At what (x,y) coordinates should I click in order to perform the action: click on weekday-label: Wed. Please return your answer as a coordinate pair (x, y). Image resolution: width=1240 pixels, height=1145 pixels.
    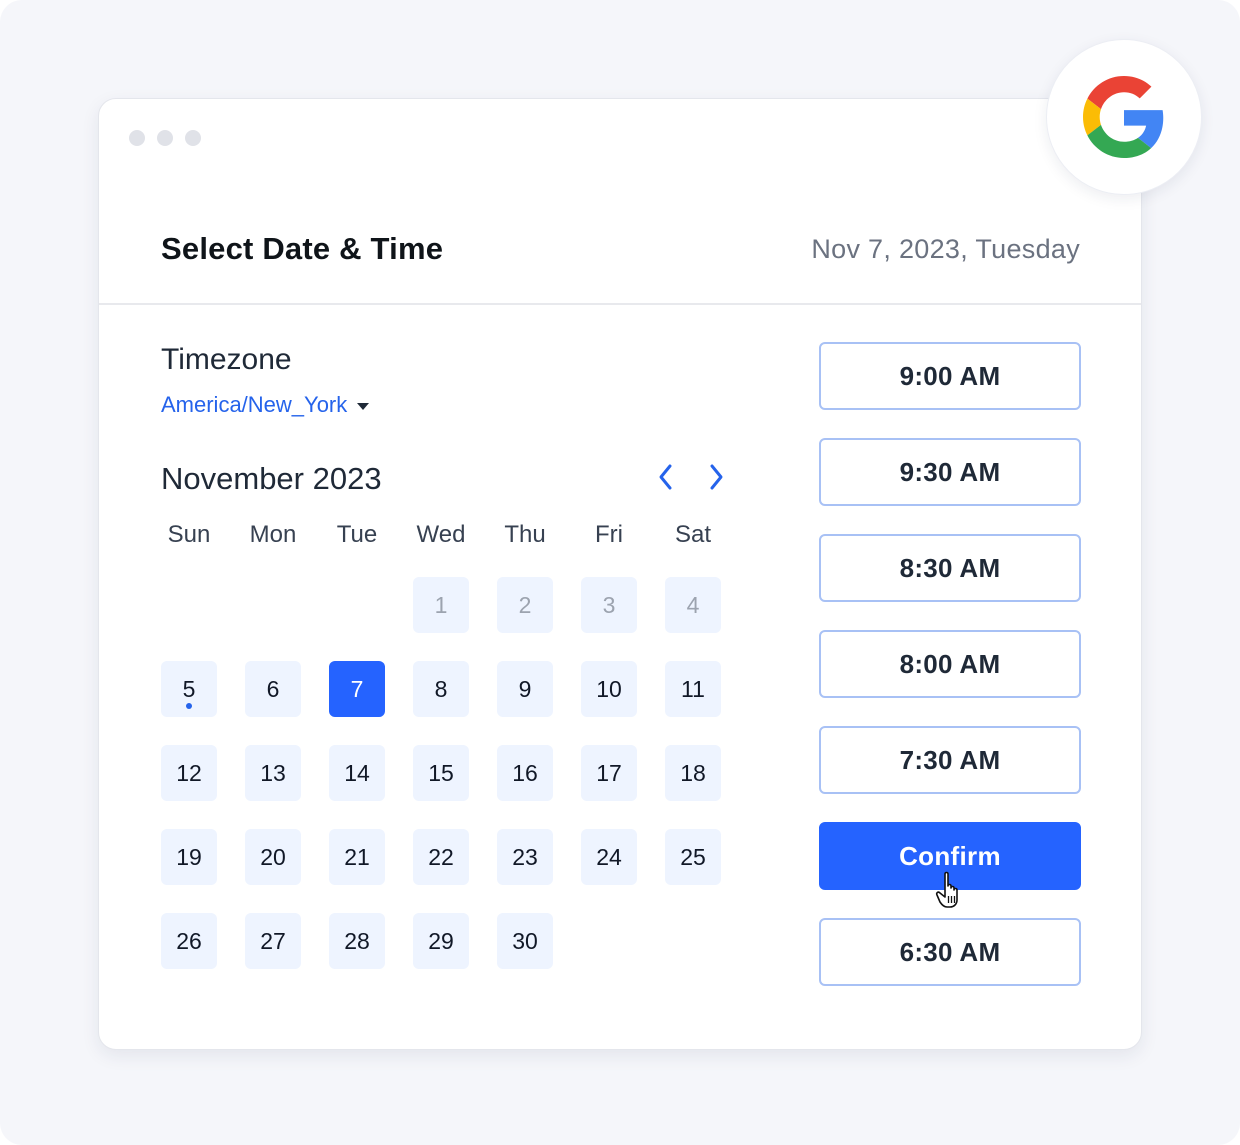
    Looking at the image, I should click on (441, 534).